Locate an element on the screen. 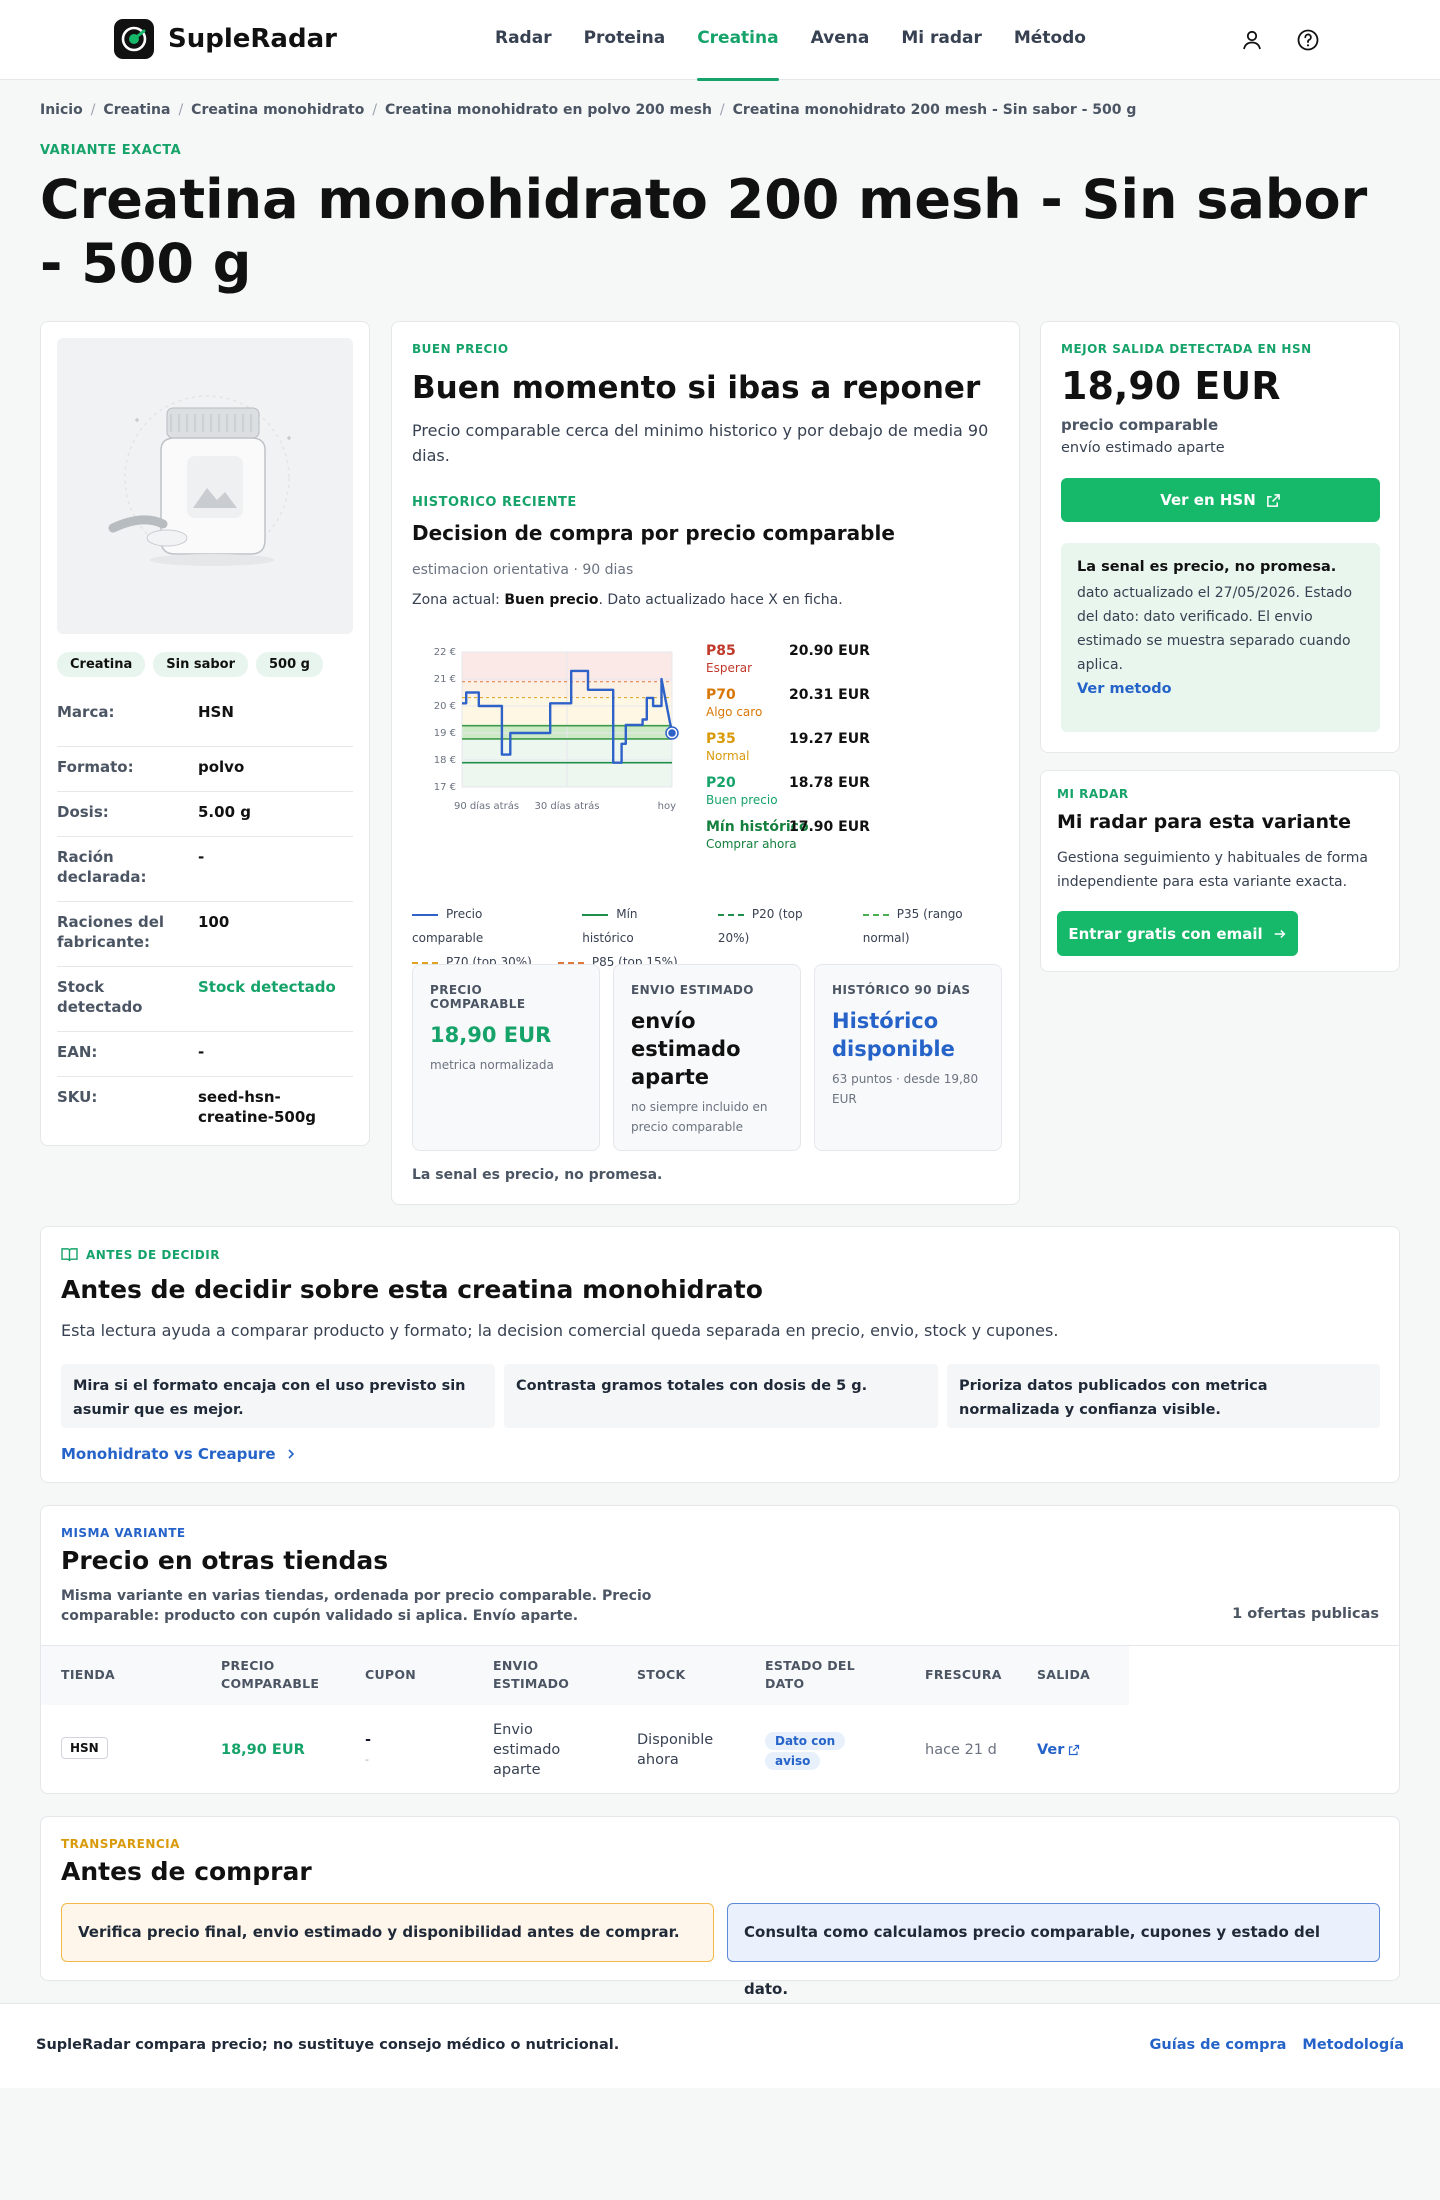 This screenshot has width=1440, height=2200. creatine-jar-illustration is located at coordinates (199, 480).